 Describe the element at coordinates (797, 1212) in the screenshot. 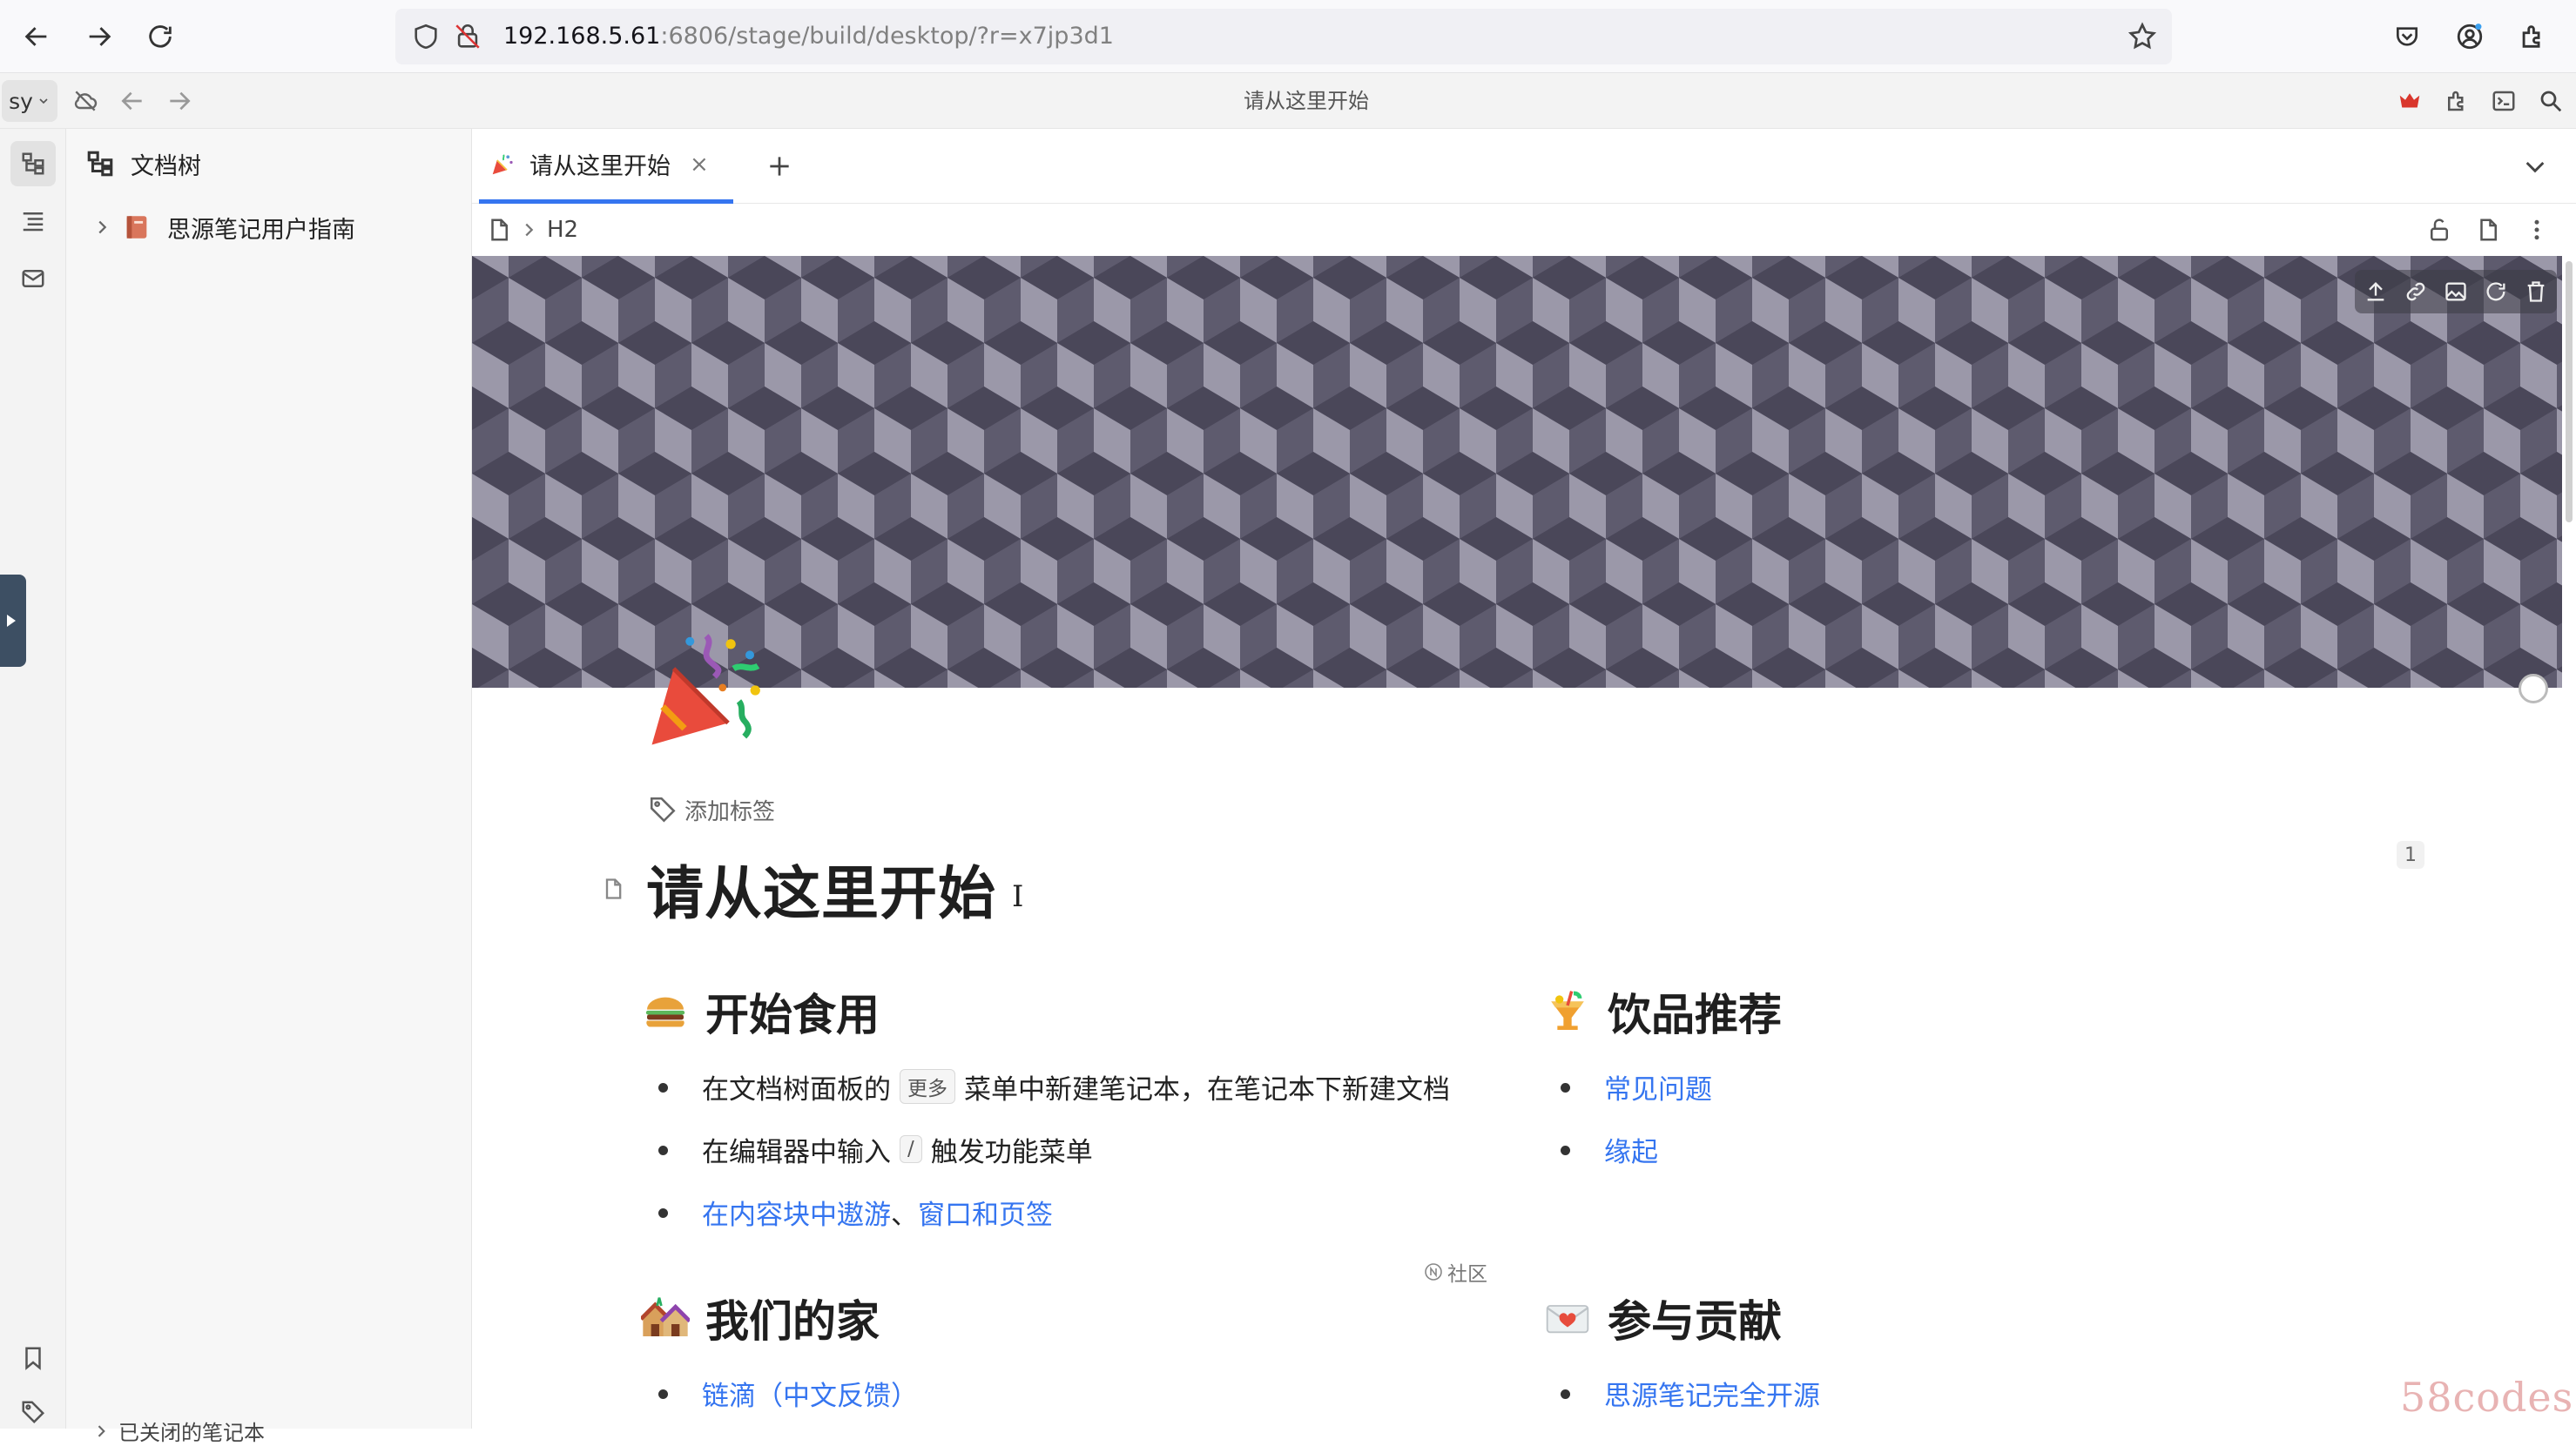

I see `link-block-navigation: 在内容块中遨游` at that location.